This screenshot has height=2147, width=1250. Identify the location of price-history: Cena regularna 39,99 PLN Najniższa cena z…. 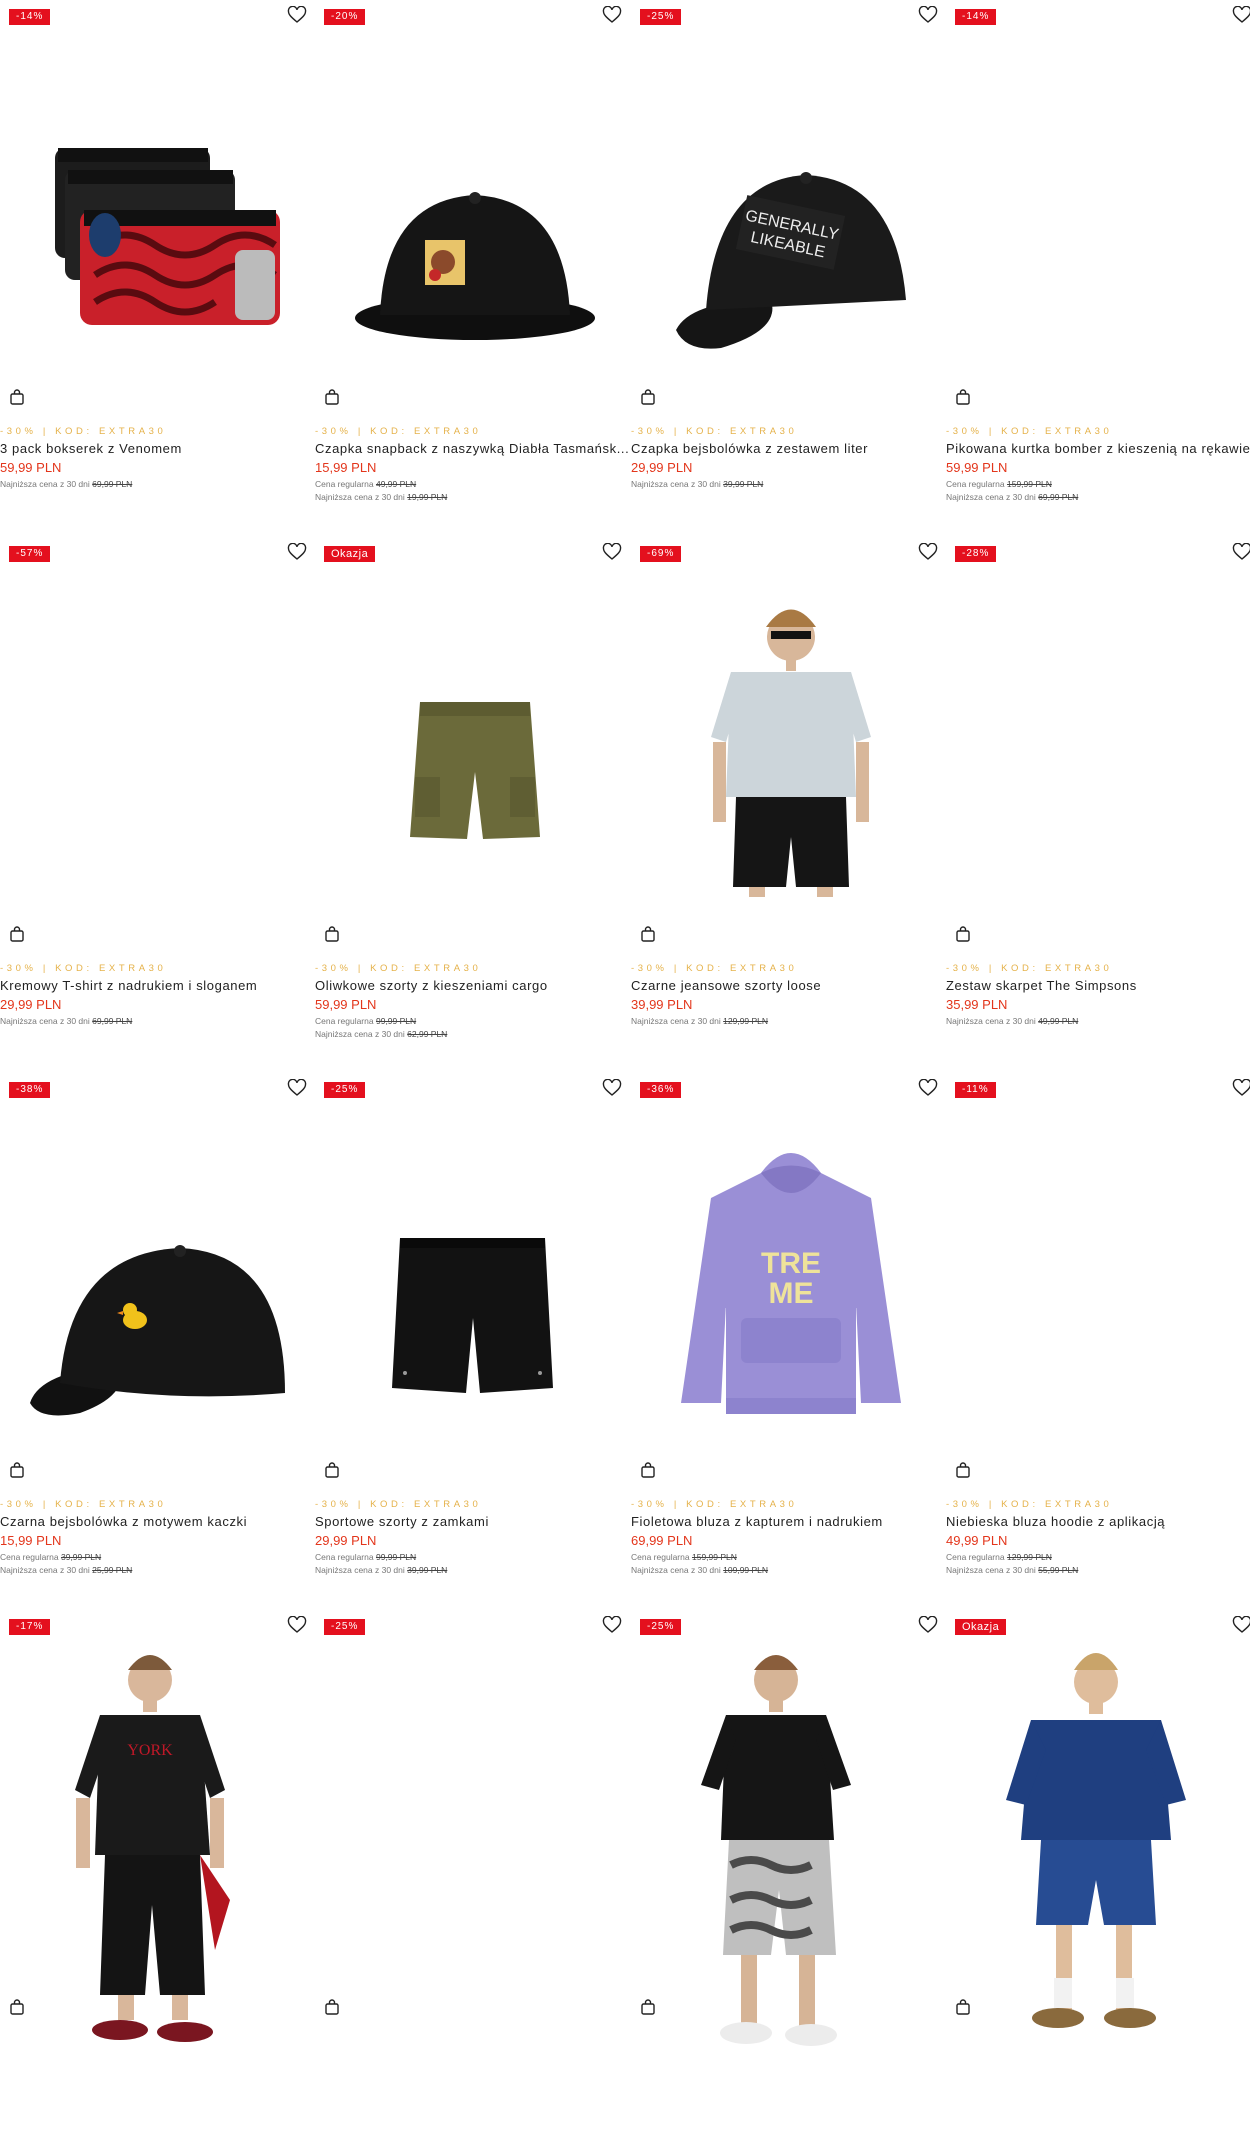
(66, 1563).